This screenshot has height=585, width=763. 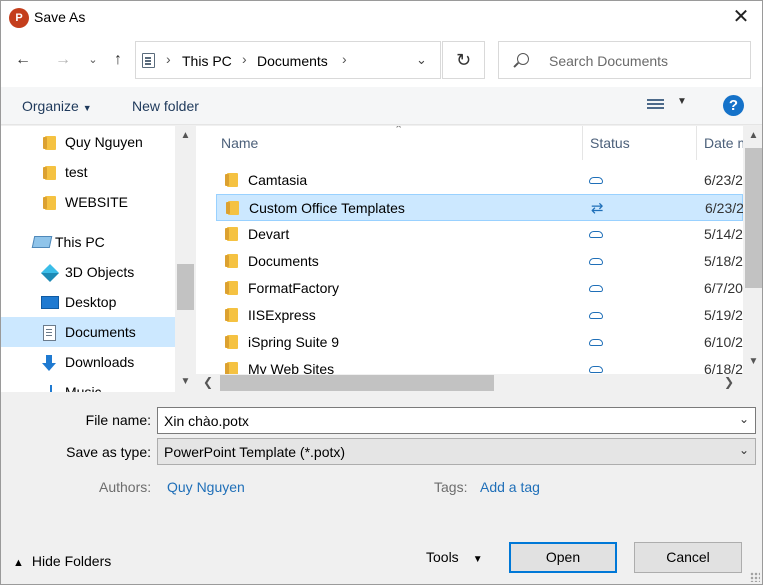 I want to click on table-row: FormatFactory 6/7/20, so click(x=479, y=288).